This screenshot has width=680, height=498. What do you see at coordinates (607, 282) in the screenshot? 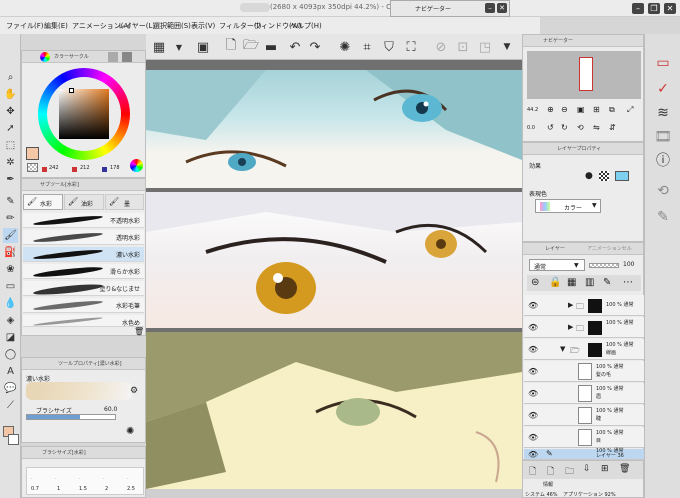
I see `layer-draft-icon: ✎` at bounding box center [607, 282].